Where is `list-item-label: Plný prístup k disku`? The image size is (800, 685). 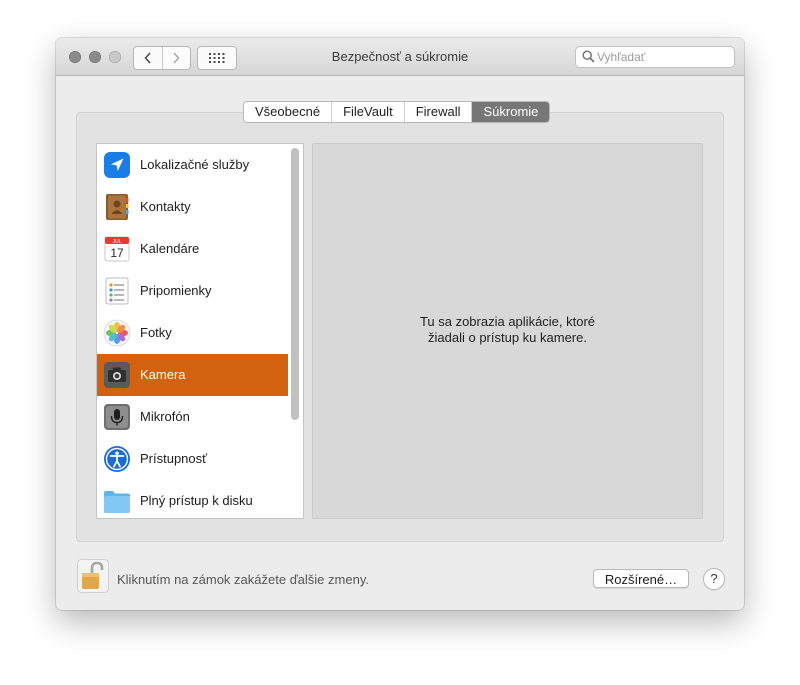
list-item-label: Plný prístup k disku is located at coordinates (196, 500).